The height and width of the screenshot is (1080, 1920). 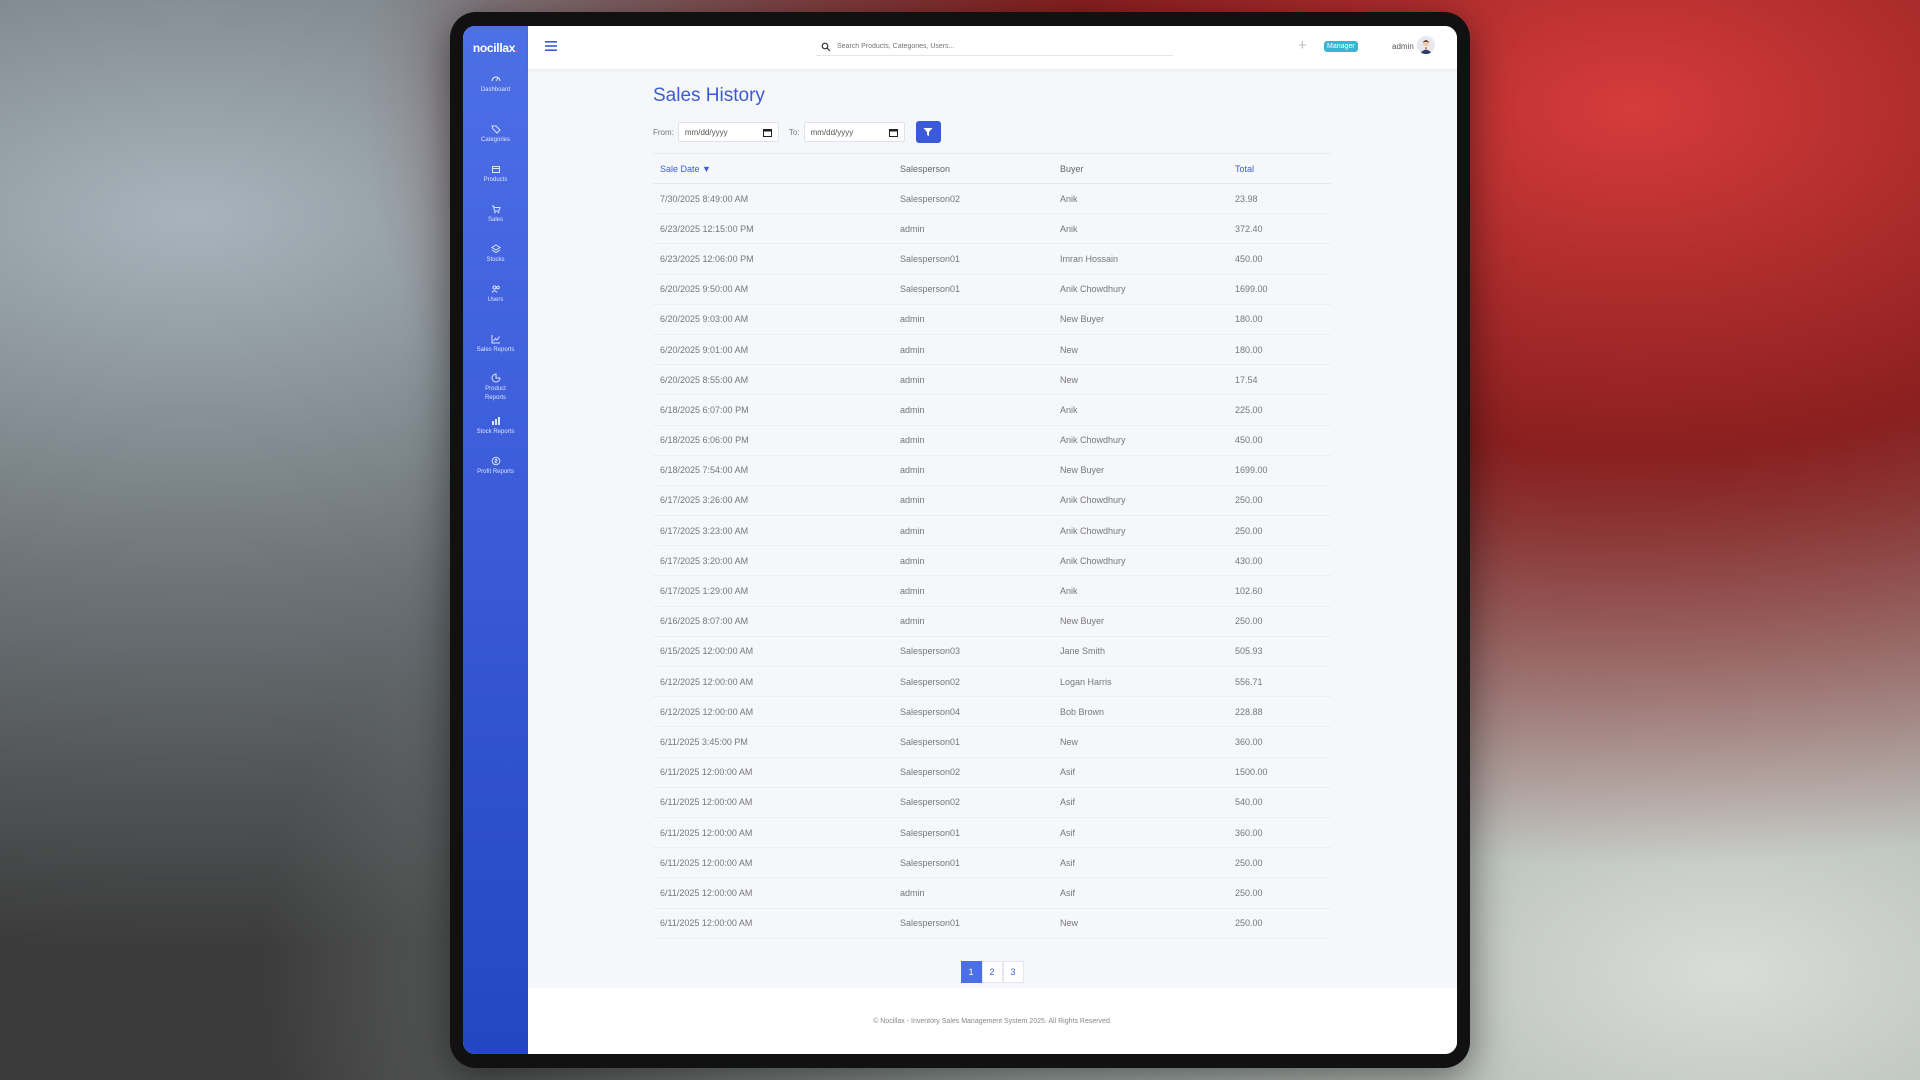 I want to click on cell-total: 23.98, so click(x=1279, y=199).